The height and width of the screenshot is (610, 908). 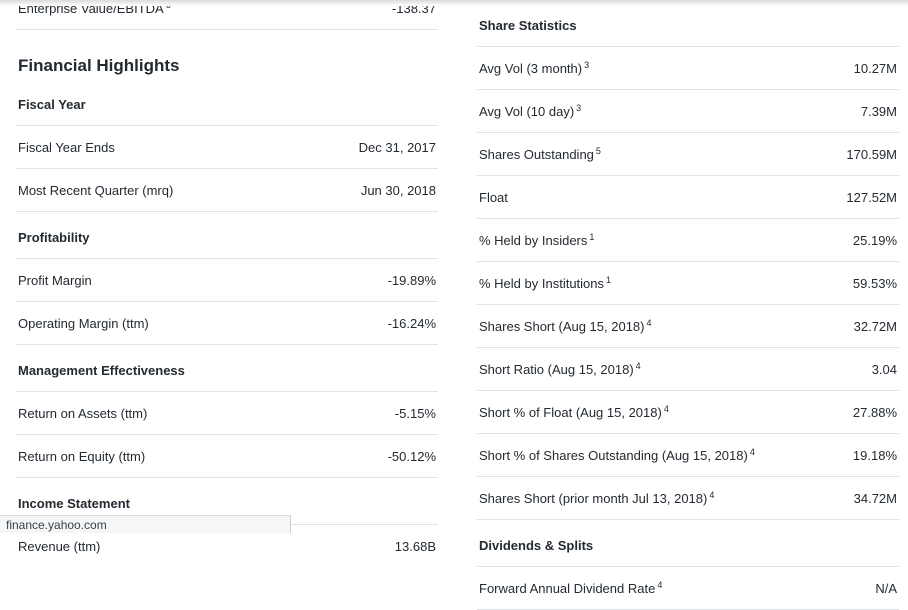 What do you see at coordinates (598, 150) in the screenshot?
I see `row-superscript: 5` at bounding box center [598, 150].